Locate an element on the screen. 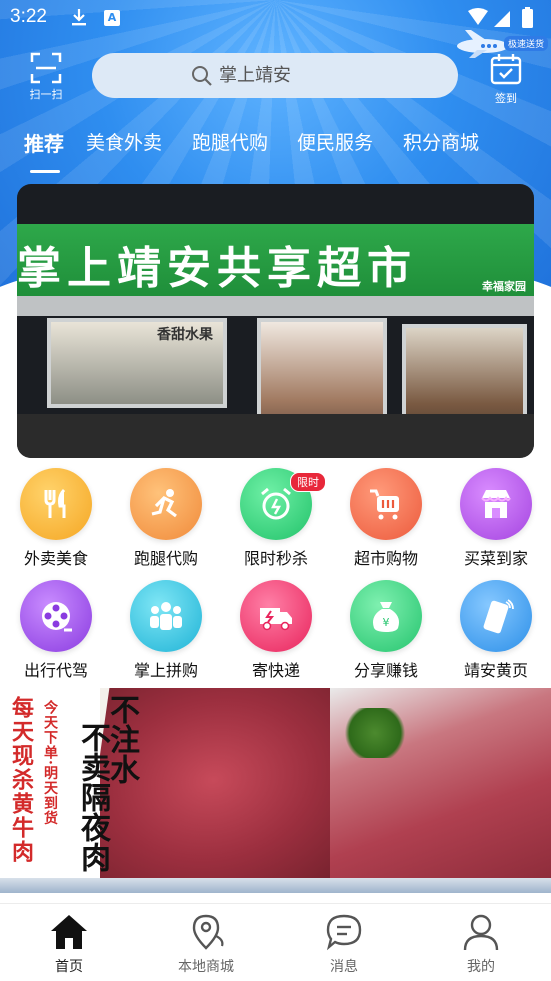 The image size is (551, 981). signin-label: 签到 is located at coordinates (506, 98).